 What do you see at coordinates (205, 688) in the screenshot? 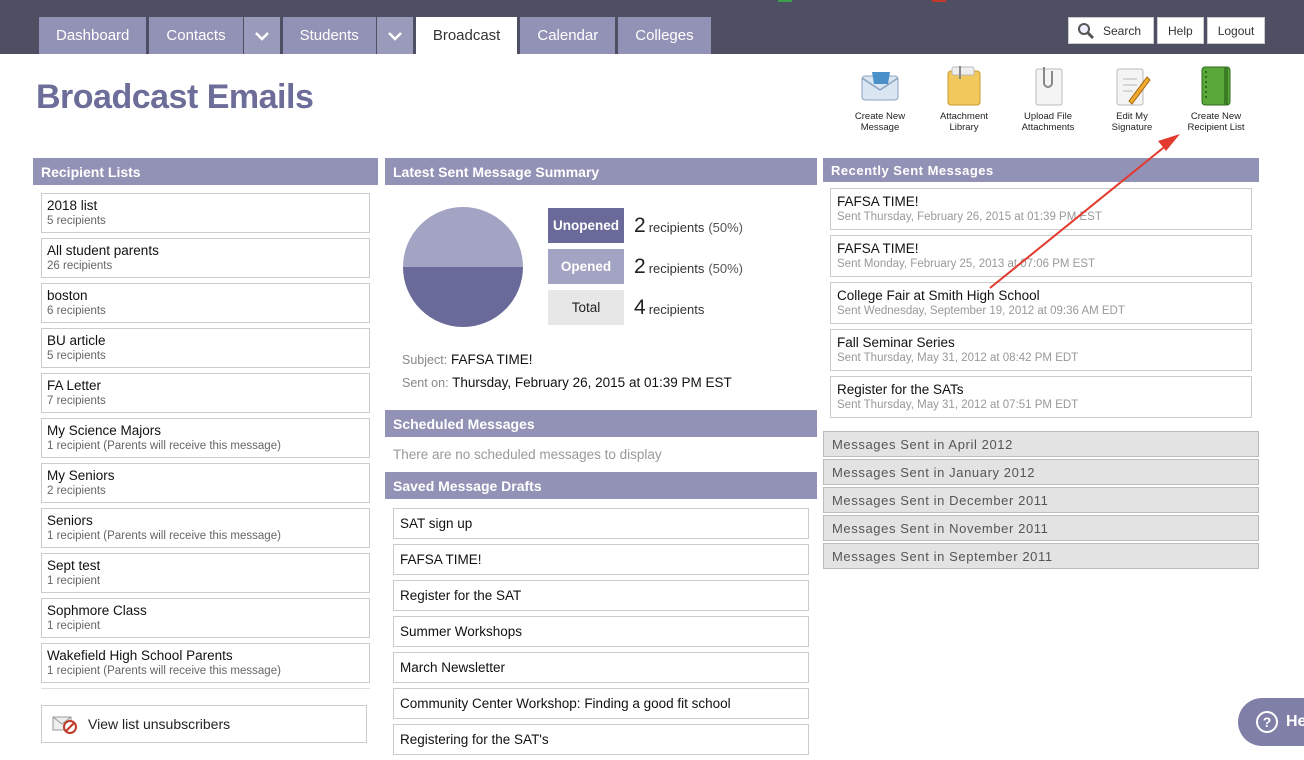
I see `divider` at bounding box center [205, 688].